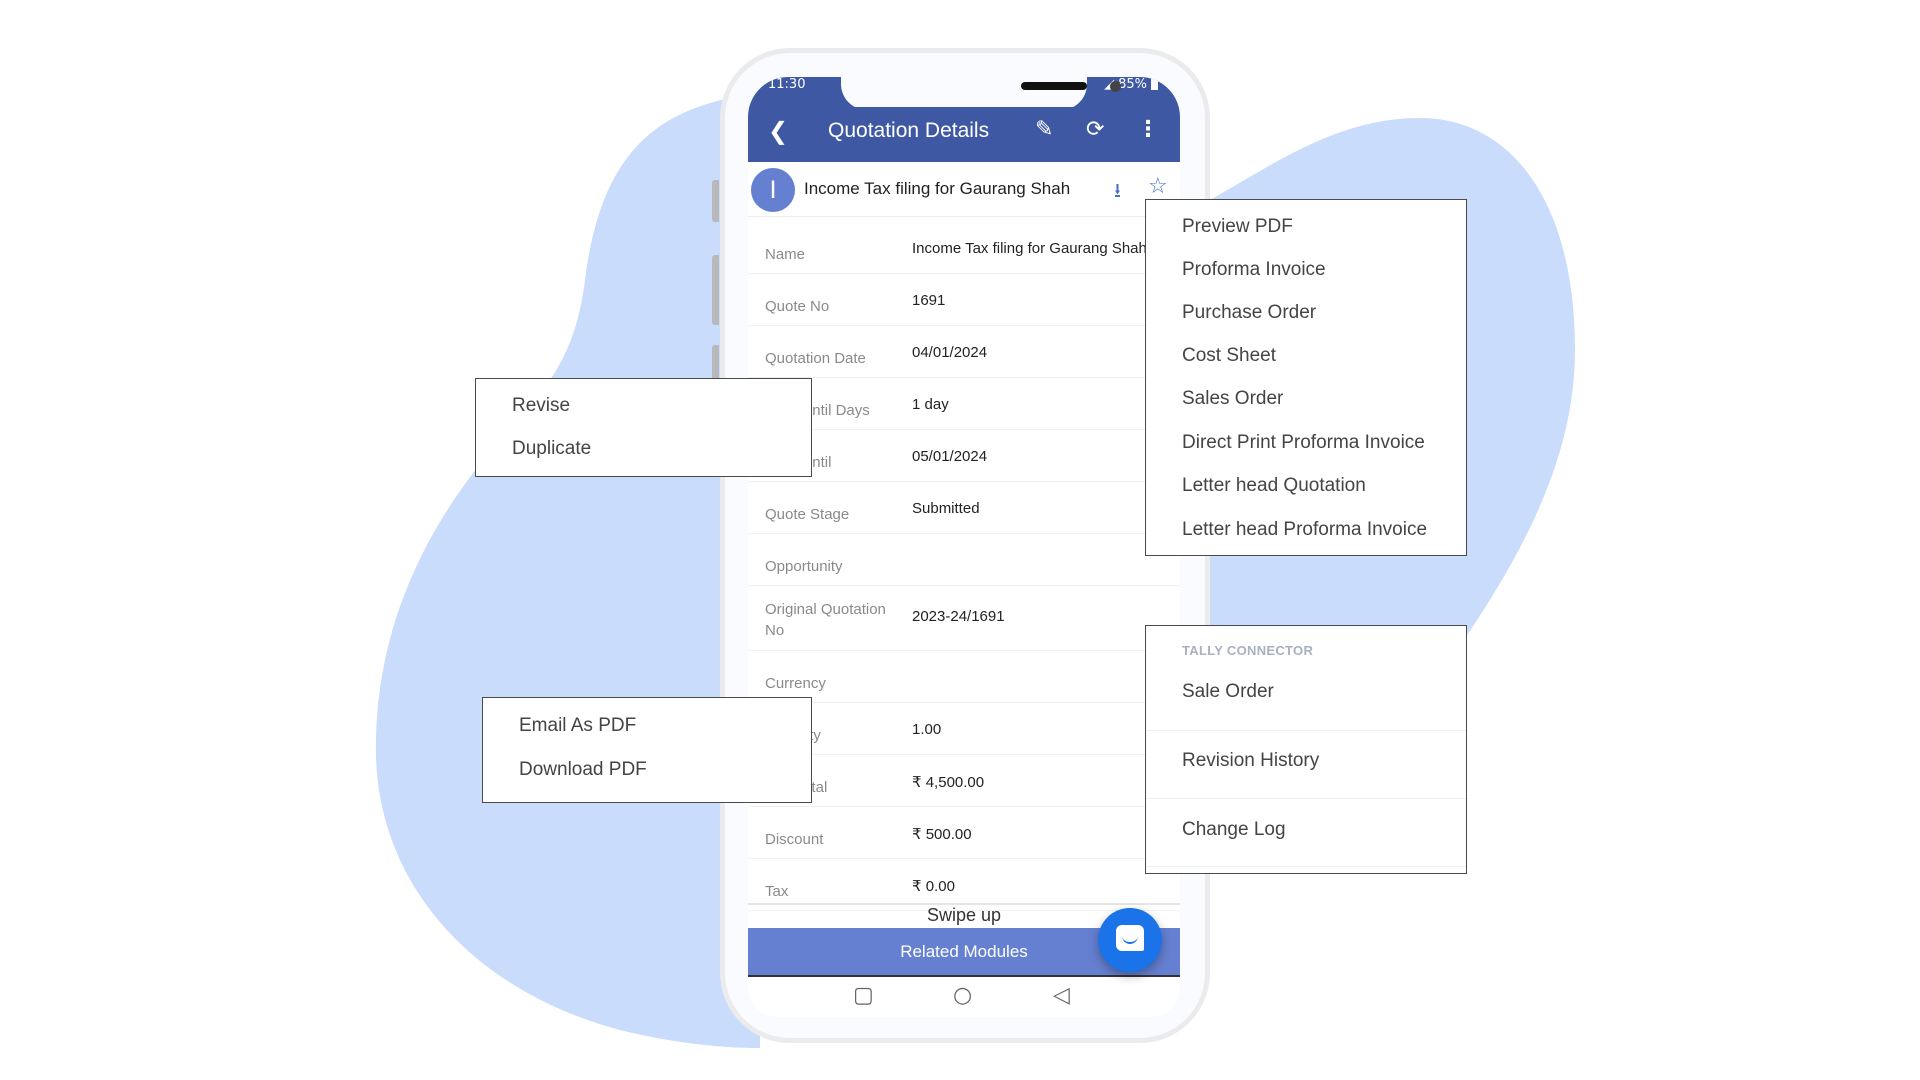 The width and height of the screenshot is (1920, 1080). I want to click on field-value: 1691, so click(929, 300).